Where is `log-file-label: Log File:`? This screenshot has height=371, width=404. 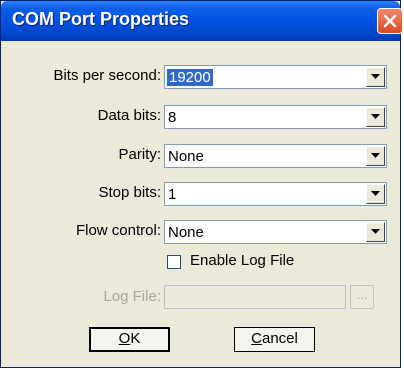
log-file-label: Log File: is located at coordinates (132, 296).